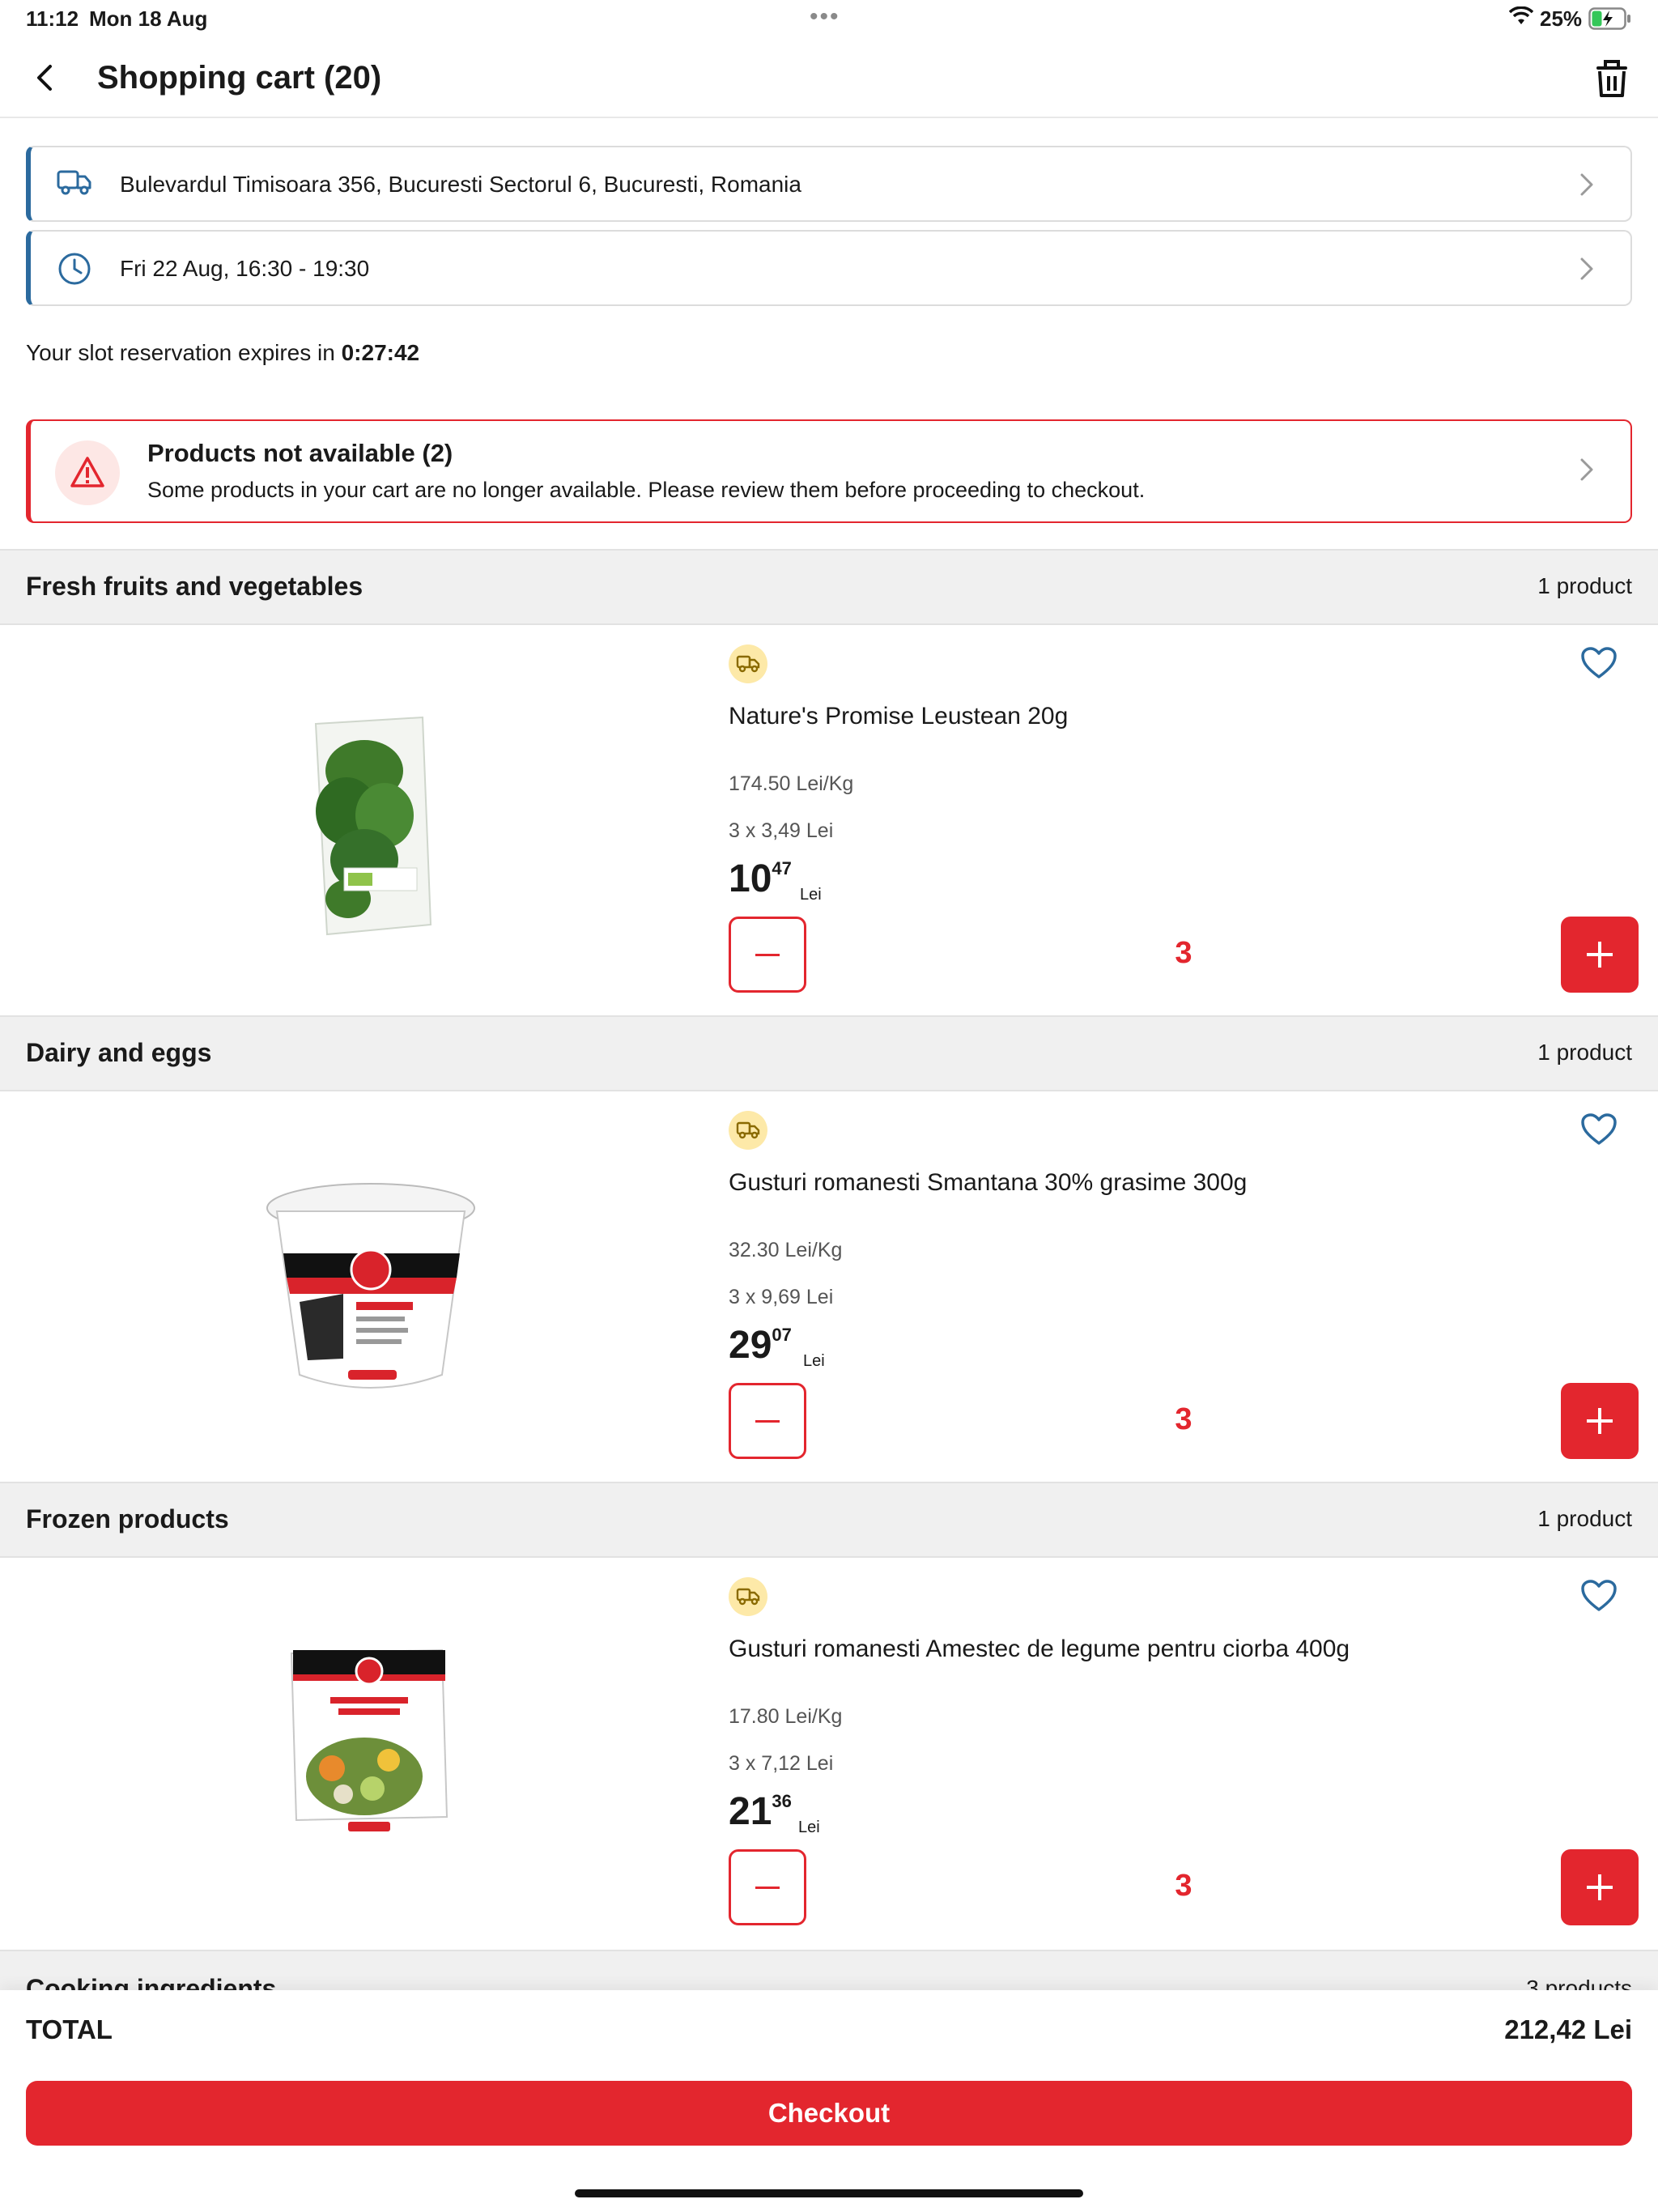 The height and width of the screenshot is (2212, 1658). Describe the element at coordinates (774, 1817) in the screenshot. I see `product-price: 2136 Lei` at that location.